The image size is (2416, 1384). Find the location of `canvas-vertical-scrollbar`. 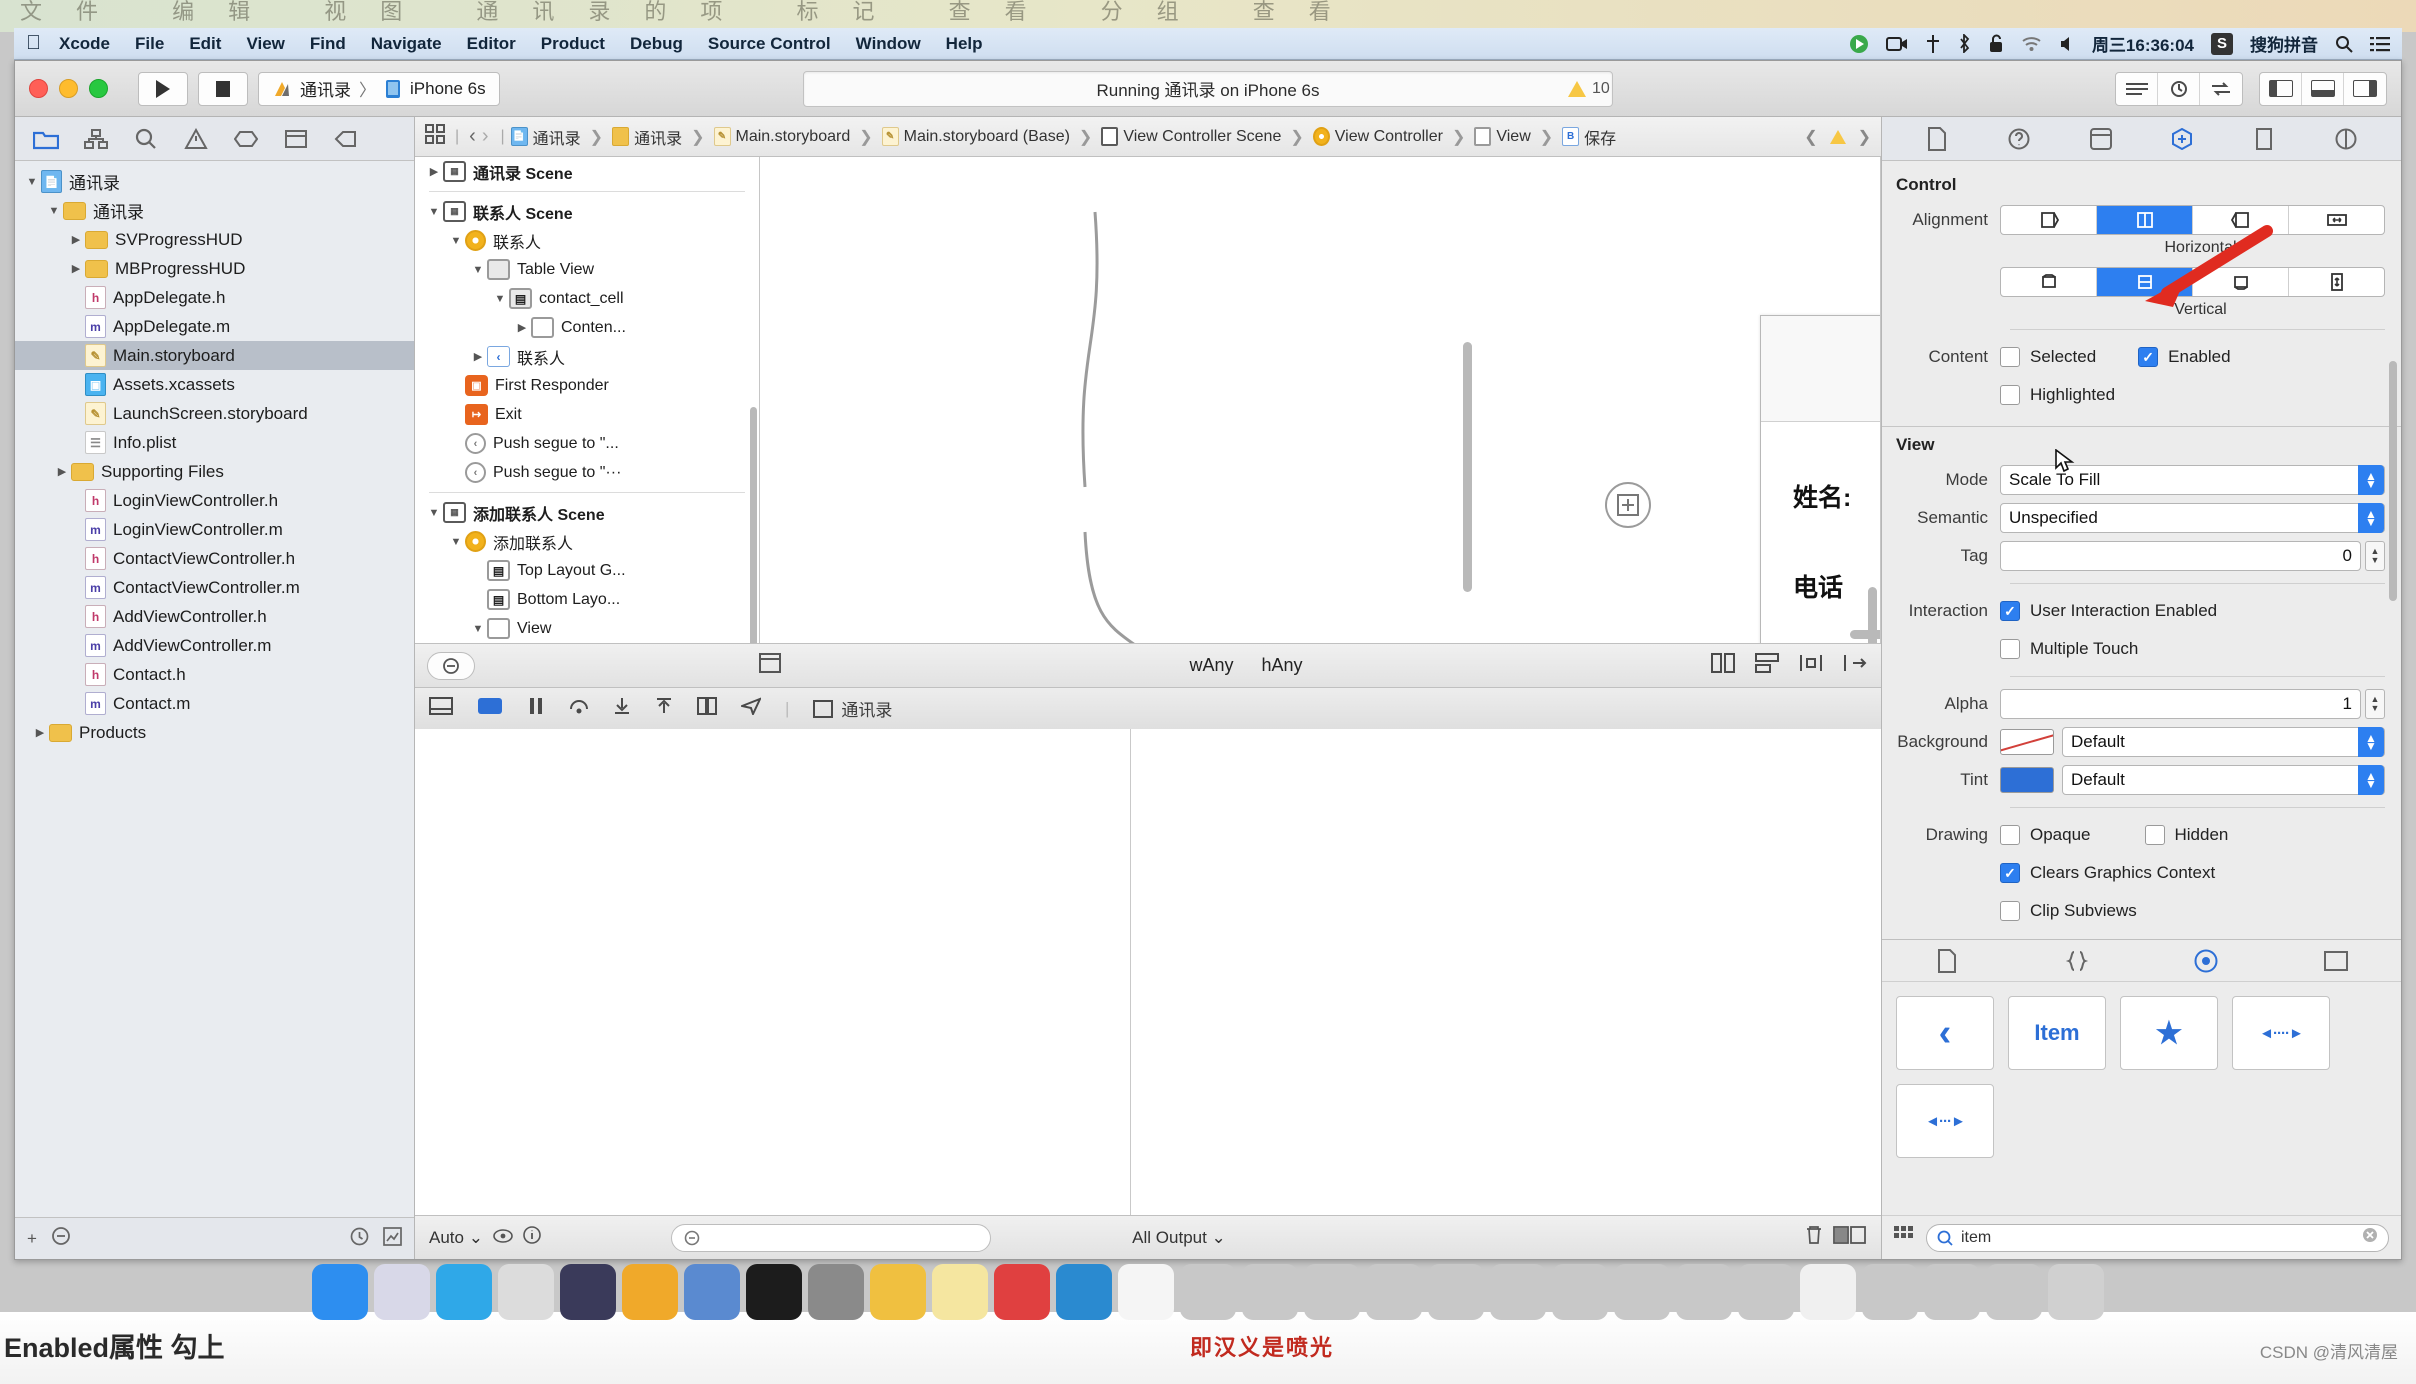

canvas-vertical-scrollbar is located at coordinates (1872, 615).